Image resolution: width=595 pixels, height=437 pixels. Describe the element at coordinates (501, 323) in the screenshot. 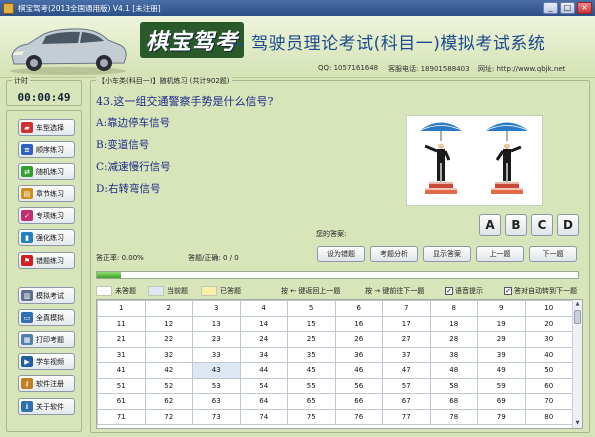

I see `question-cell: 19` at that location.